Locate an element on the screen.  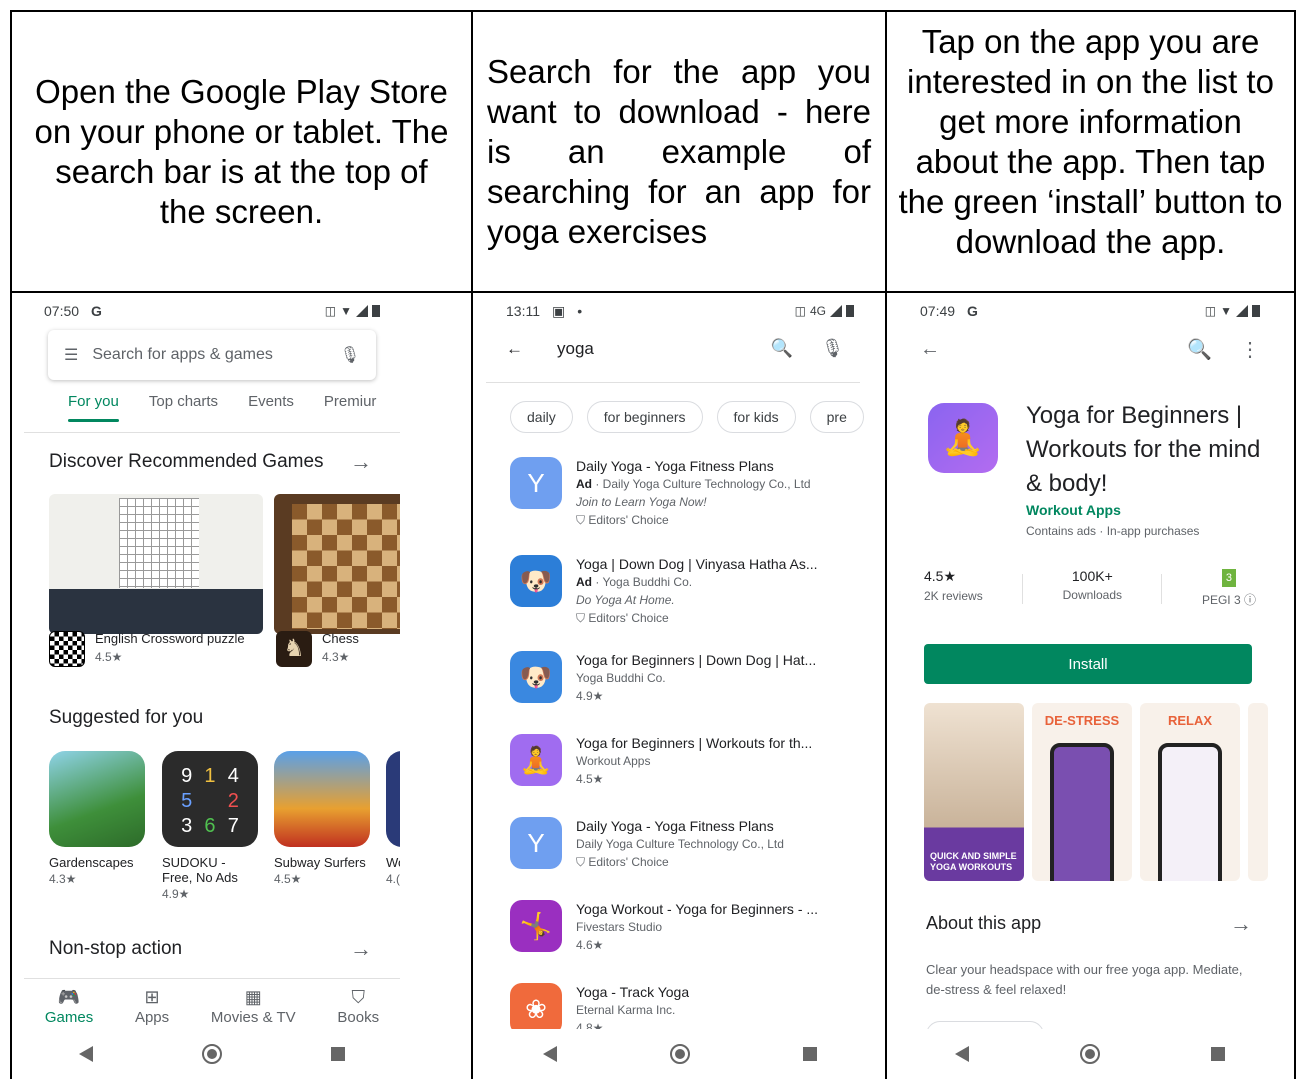
filter-chips: daily for beginners for kids pre is located at coordinates (687, 417).